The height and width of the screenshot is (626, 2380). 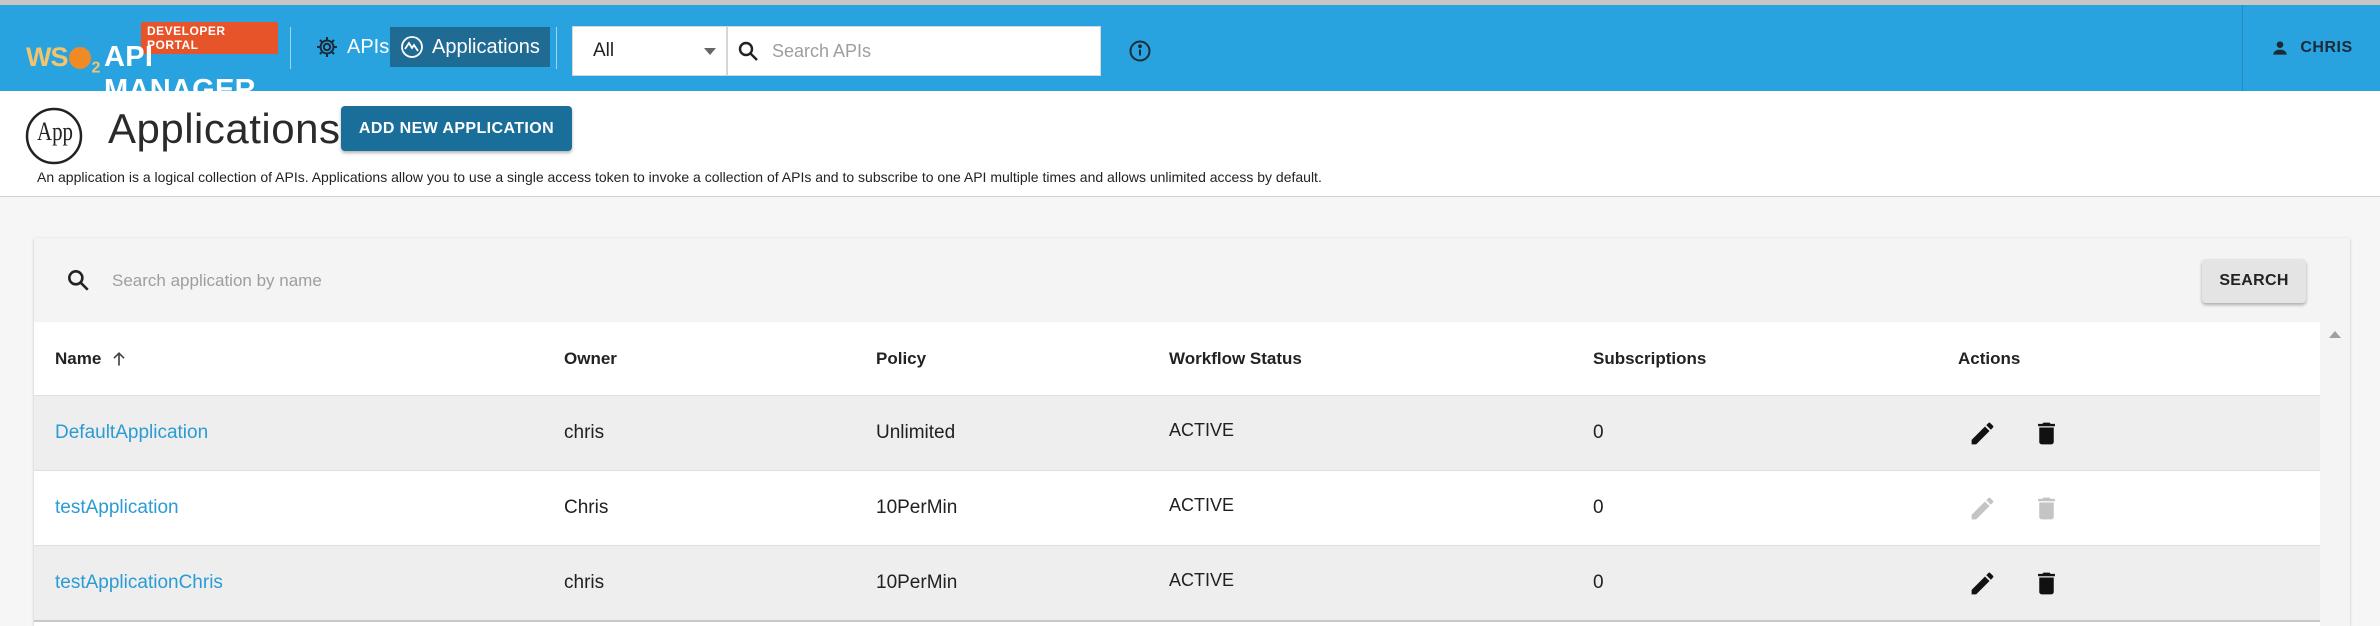 What do you see at coordinates (368, 46) in the screenshot?
I see `nav-apis-label: APIs` at bounding box center [368, 46].